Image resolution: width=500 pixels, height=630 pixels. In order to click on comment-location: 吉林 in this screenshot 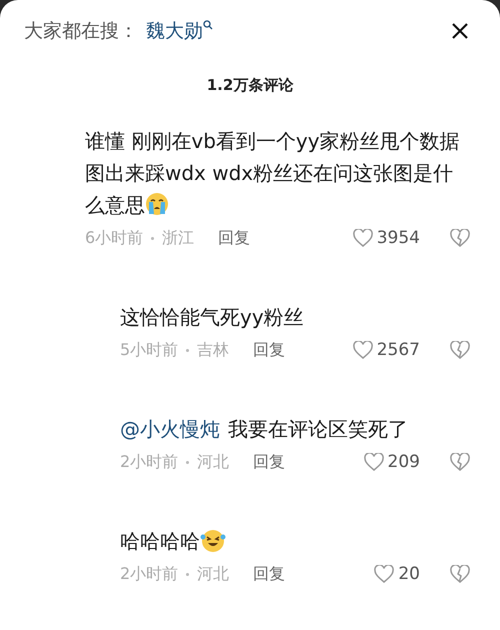, I will do `click(213, 350)`.